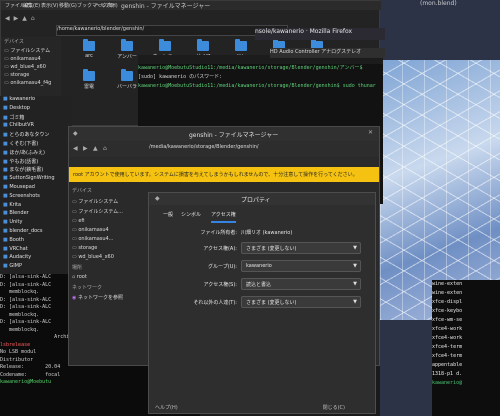 The width and height of the screenshot is (500, 416). What do you see at coordinates (36, 188) in the screenshot?
I see `place-item: ■ Mousepad` at bounding box center [36, 188].